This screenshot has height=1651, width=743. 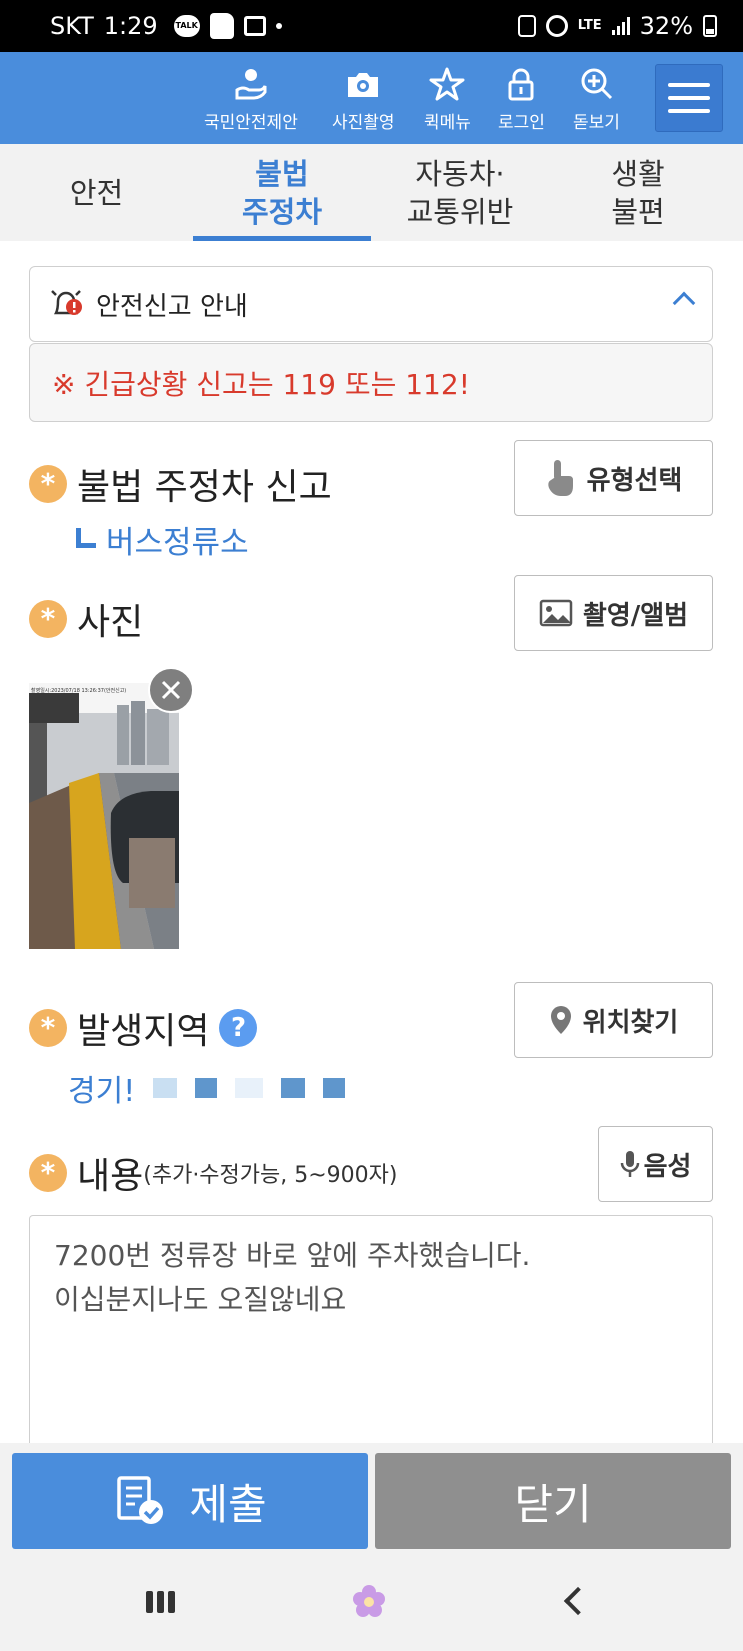 What do you see at coordinates (689, 85) in the screenshot?
I see `hamburger-menu-icon` at bounding box center [689, 85].